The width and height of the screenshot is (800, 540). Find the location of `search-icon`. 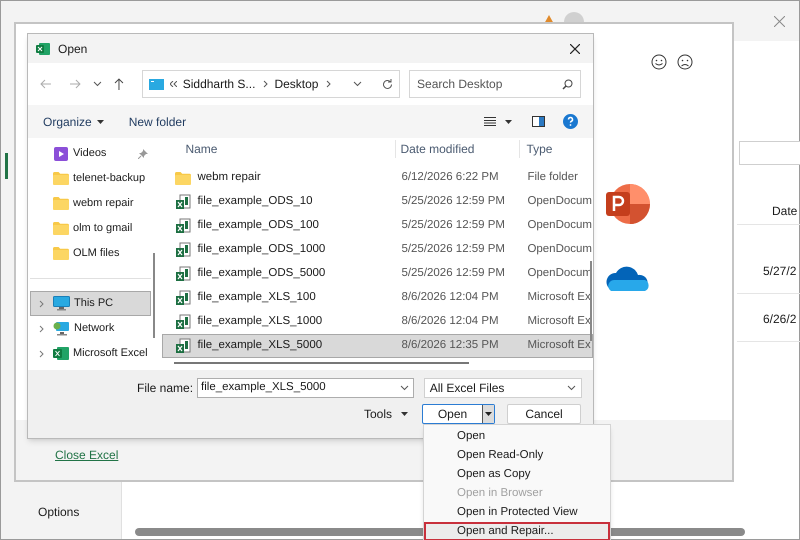

search-icon is located at coordinates (568, 84).